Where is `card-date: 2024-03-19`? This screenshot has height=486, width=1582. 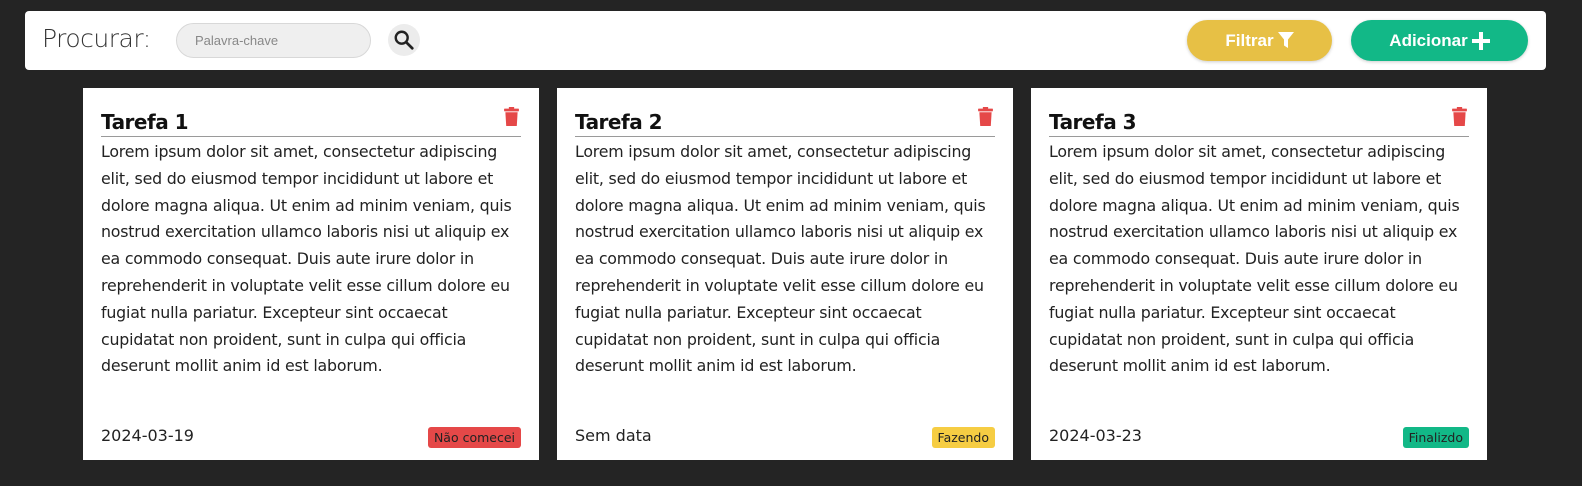 card-date: 2024-03-19 is located at coordinates (147, 435).